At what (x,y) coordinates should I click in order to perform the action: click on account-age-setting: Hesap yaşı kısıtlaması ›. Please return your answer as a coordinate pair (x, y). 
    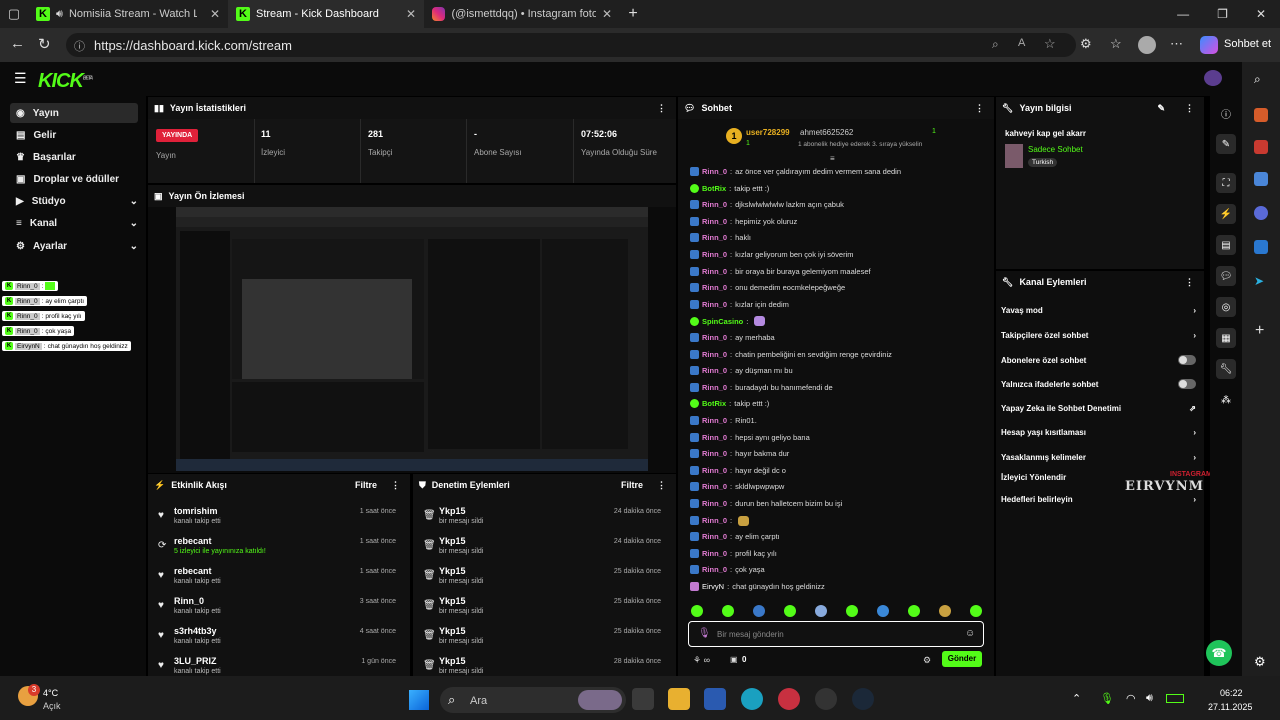
    Looking at the image, I should click on (1098, 432).